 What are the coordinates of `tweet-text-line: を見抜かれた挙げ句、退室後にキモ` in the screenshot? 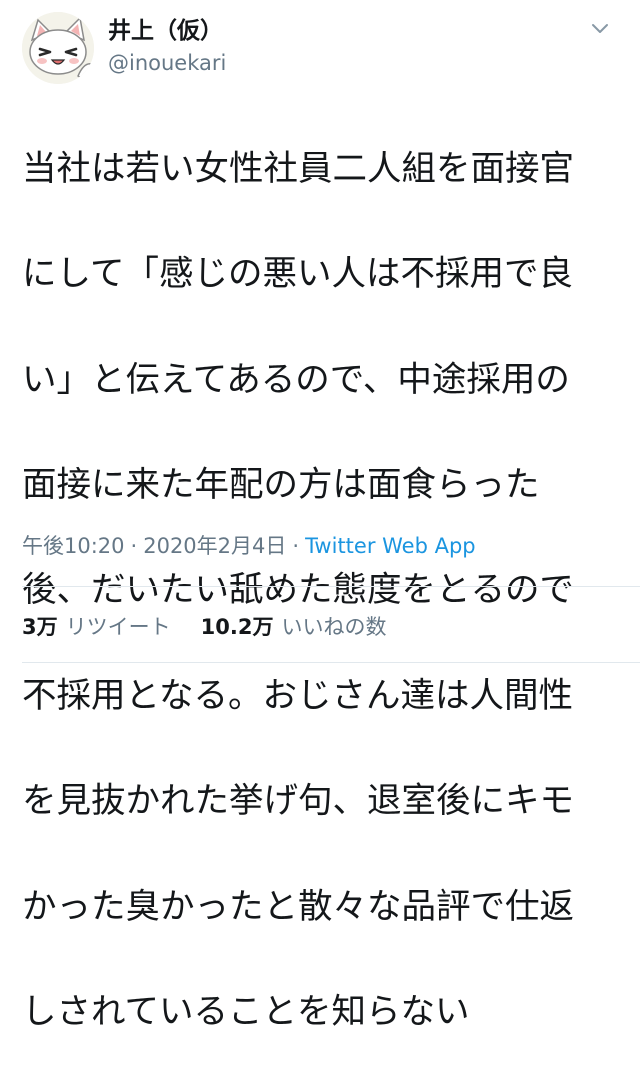 It's located at (298, 801).